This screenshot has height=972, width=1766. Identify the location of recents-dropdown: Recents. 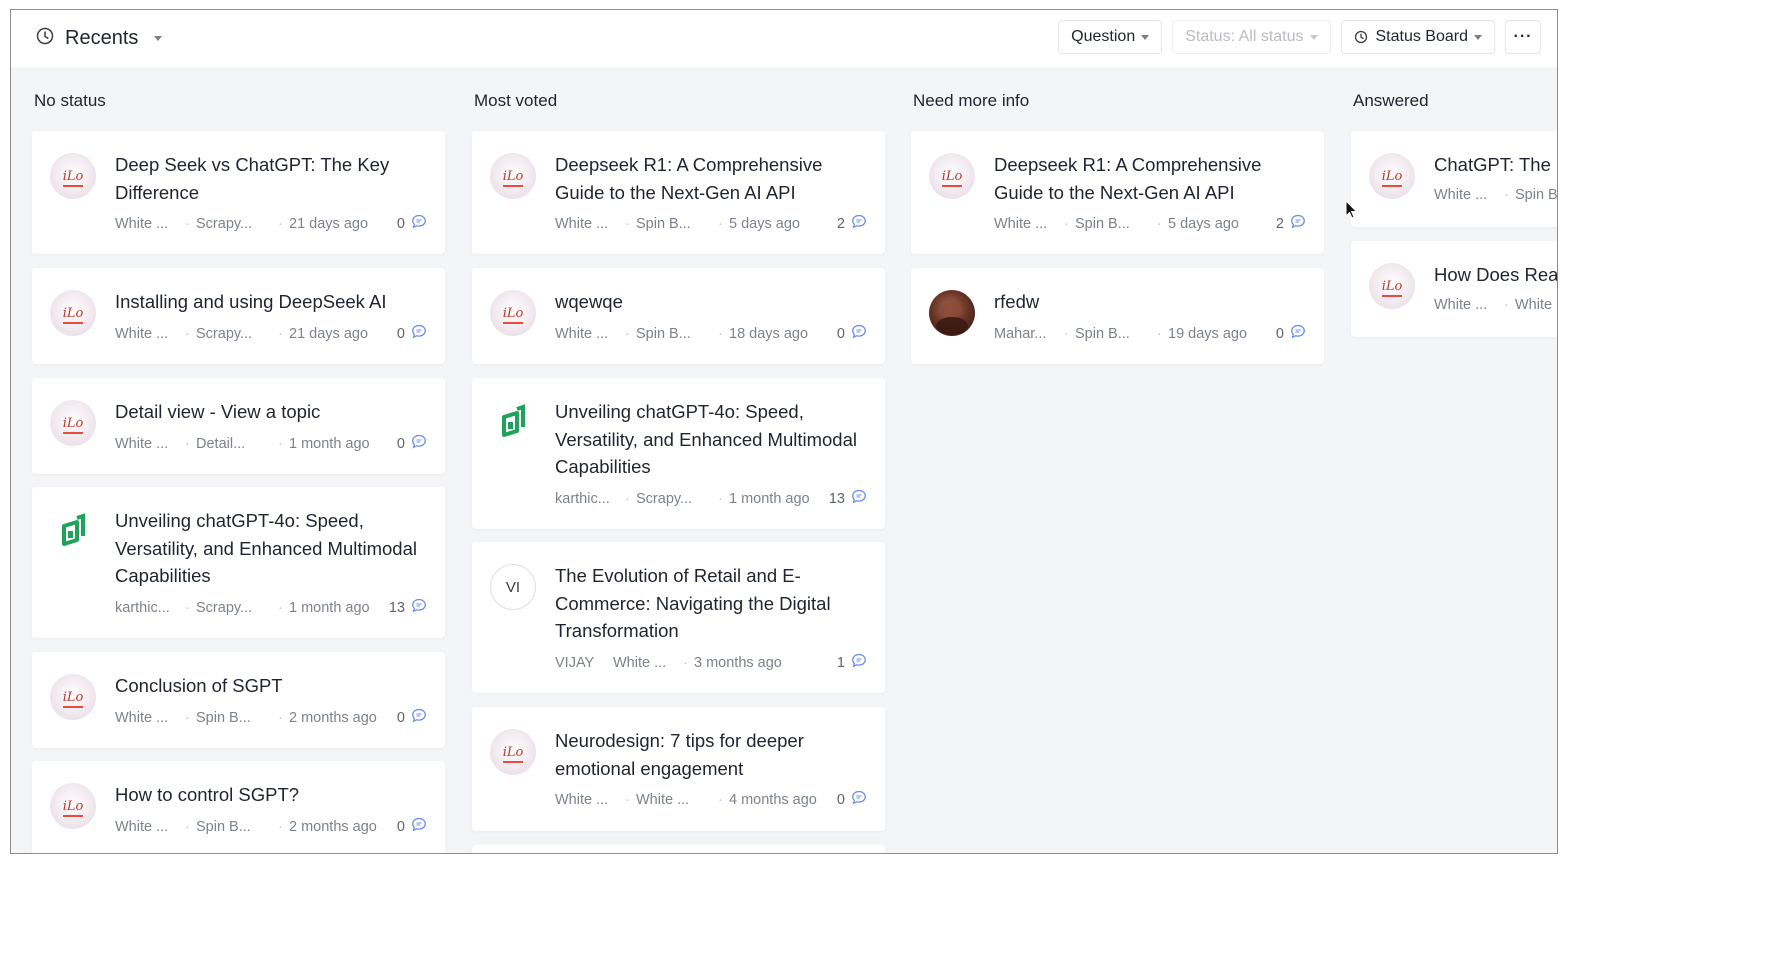
(99, 38).